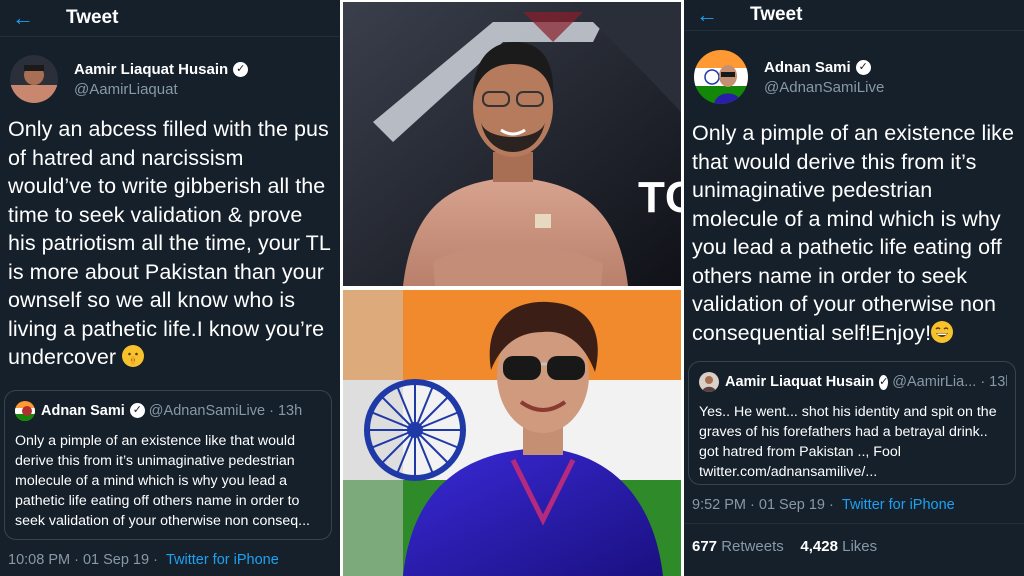 The width and height of the screenshot is (1024, 576). I want to click on backdrop-text: TC, so click(659, 197).